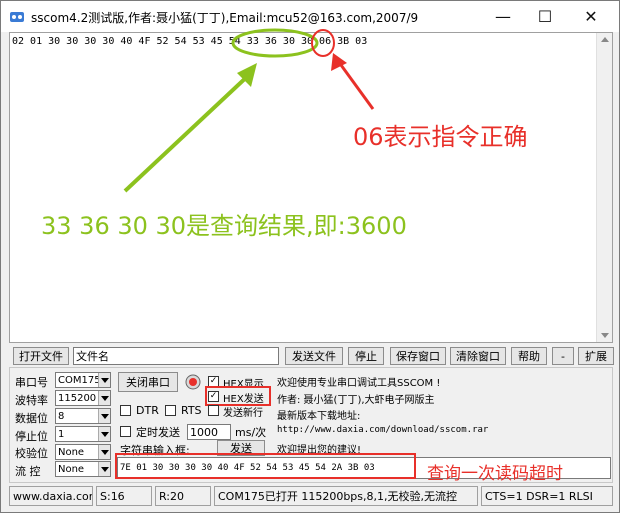 This screenshot has height=513, width=620. What do you see at coordinates (357, 87) in the screenshot?
I see `red-arrow-line` at bounding box center [357, 87].